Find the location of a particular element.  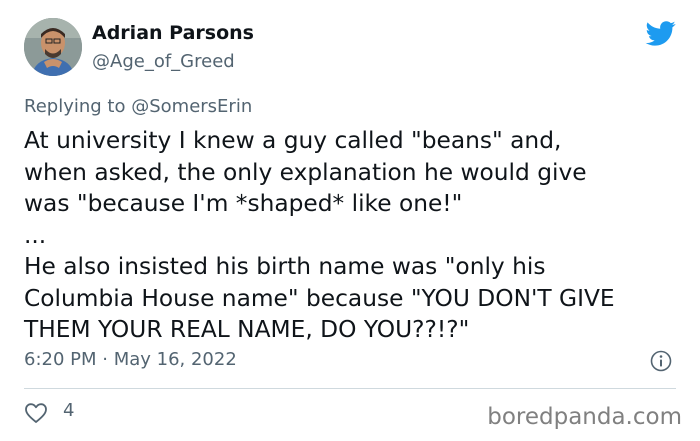

twitter-bird-icon is located at coordinates (661, 33).